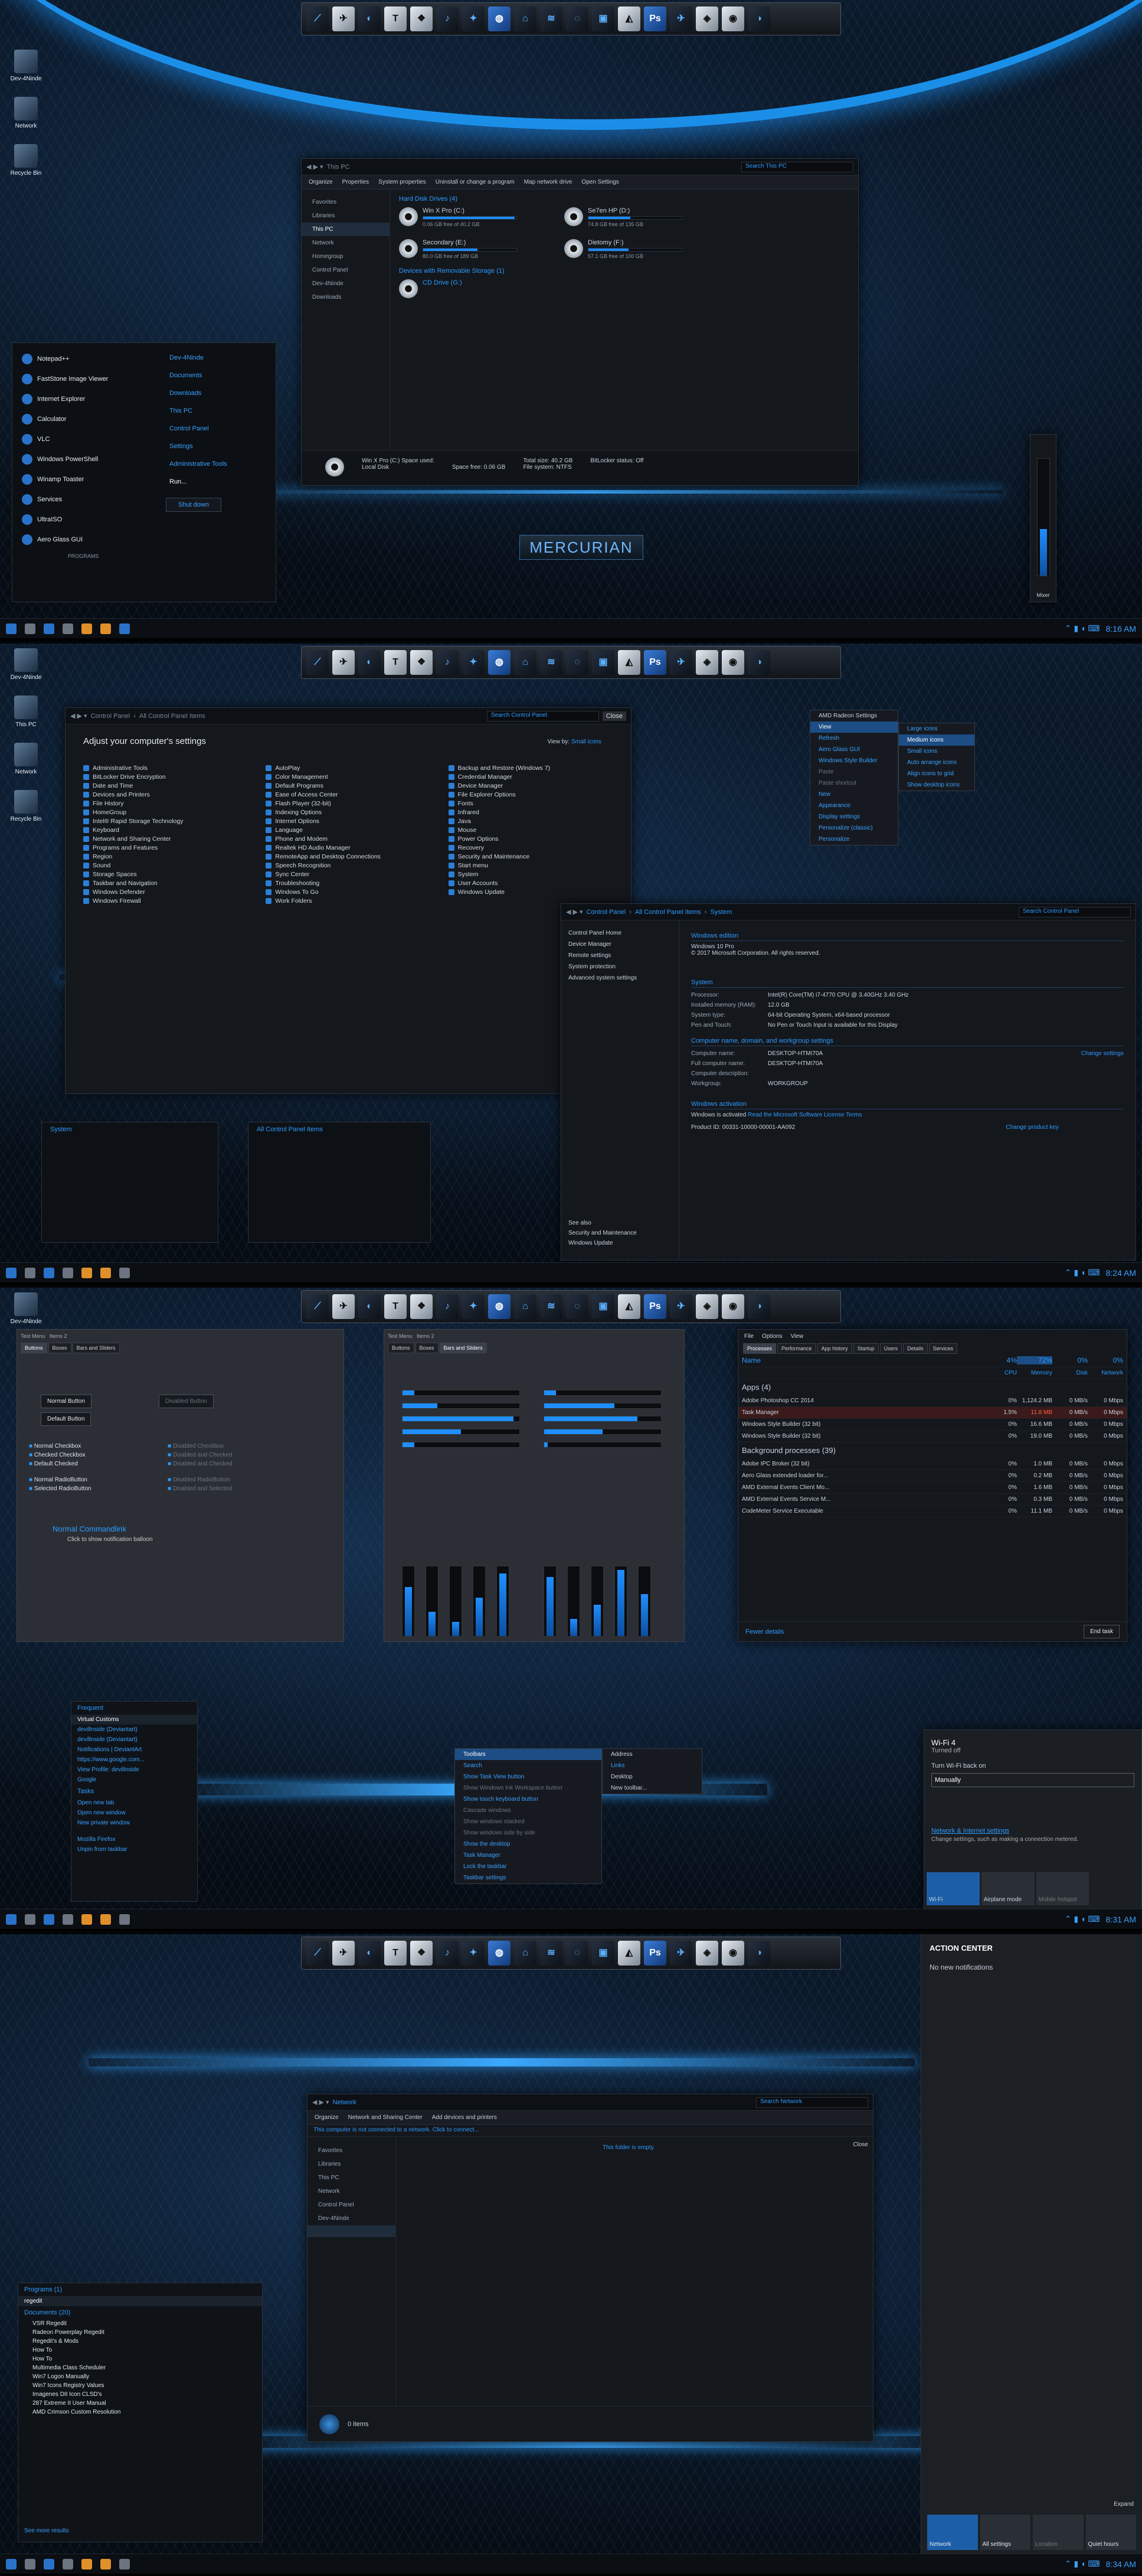  What do you see at coordinates (534, 883) in the screenshot?
I see `cp-item: User Accounts` at bounding box center [534, 883].